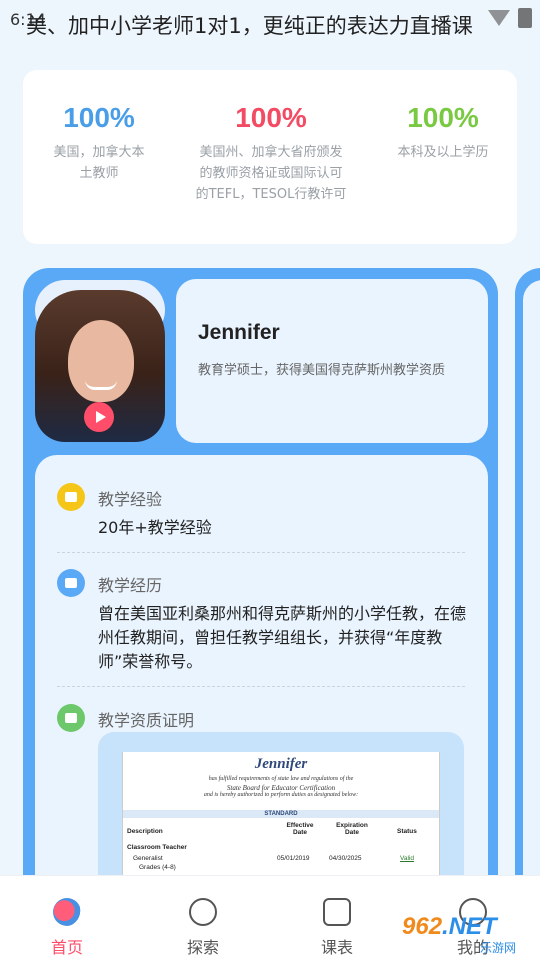 The height and width of the screenshot is (960, 540). Describe the element at coordinates (525, 18) in the screenshot. I see `battery-icon` at that location.